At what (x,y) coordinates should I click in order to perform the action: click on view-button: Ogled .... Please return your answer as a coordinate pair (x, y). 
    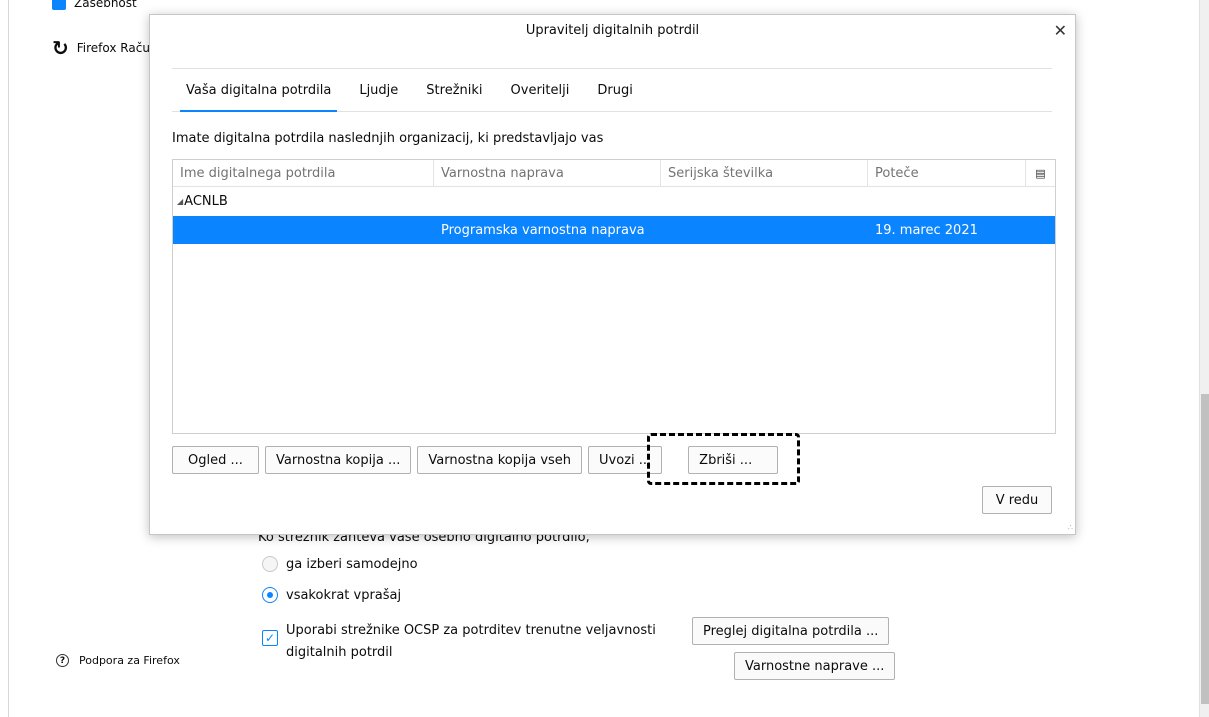
    Looking at the image, I should click on (215, 460).